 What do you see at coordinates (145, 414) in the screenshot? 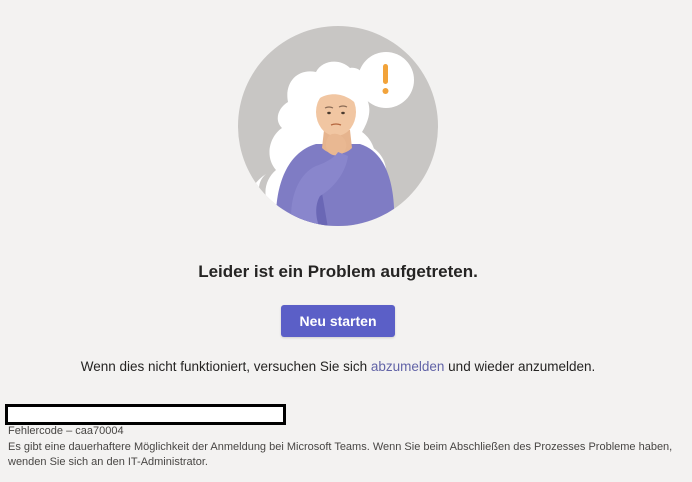
I see `redacted-bar` at bounding box center [145, 414].